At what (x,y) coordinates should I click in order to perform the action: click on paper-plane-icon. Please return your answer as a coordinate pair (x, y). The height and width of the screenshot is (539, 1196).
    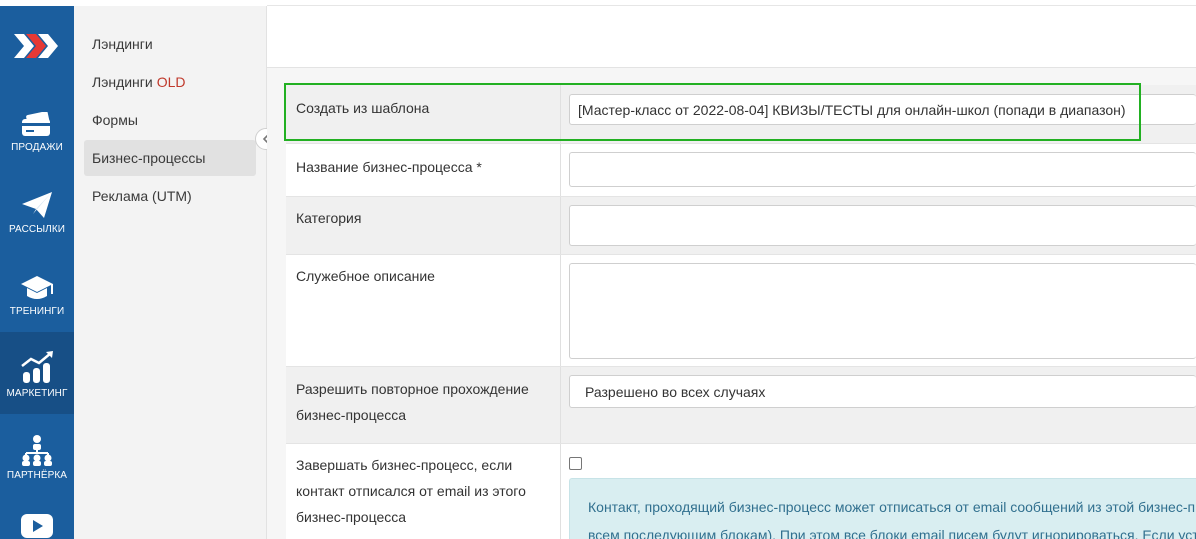
    Looking at the image, I should click on (37, 200).